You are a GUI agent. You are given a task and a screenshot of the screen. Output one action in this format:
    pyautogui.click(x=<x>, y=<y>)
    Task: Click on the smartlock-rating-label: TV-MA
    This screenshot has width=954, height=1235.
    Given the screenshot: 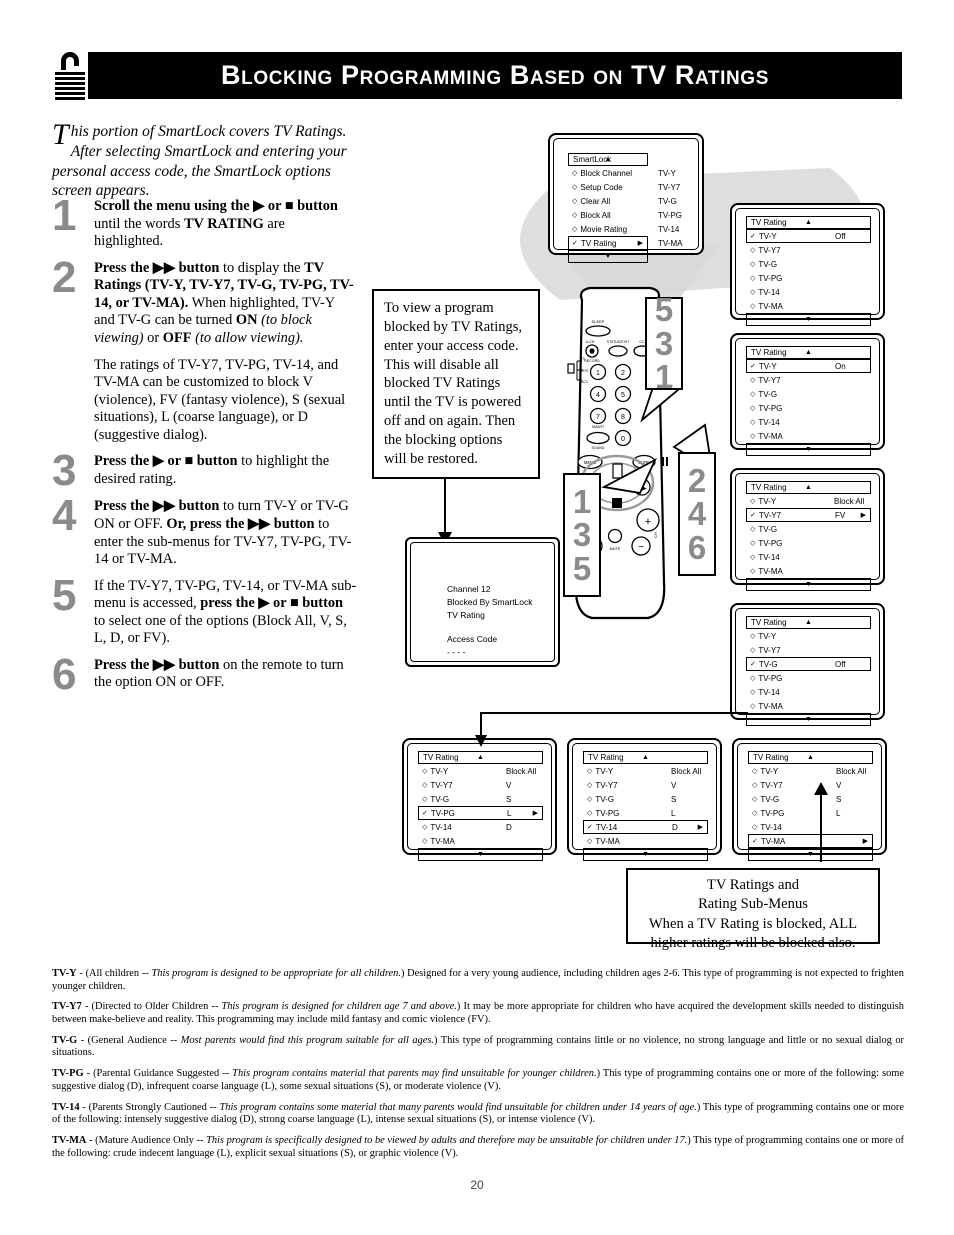 What is the action you would take?
    pyautogui.click(x=670, y=243)
    